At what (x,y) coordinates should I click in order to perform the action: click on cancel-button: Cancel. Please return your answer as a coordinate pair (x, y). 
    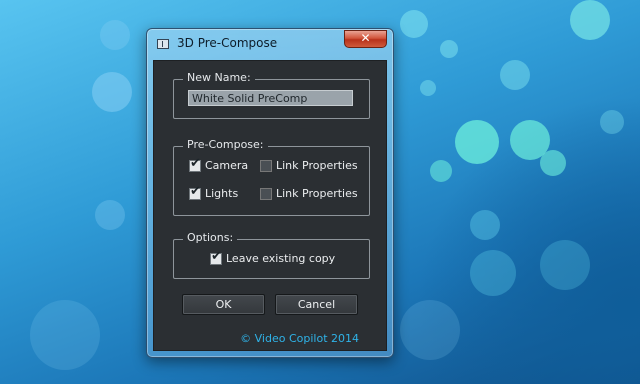
    Looking at the image, I should click on (316, 304).